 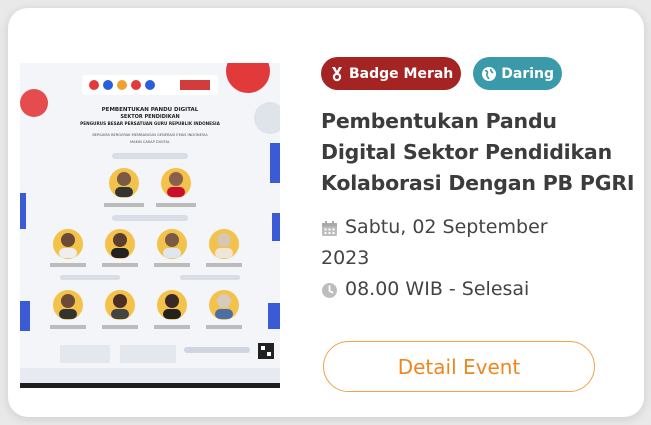 What do you see at coordinates (149, 117) in the screenshot?
I see `poster-title-line: SEKTOR PENDIDIKAN` at bounding box center [149, 117].